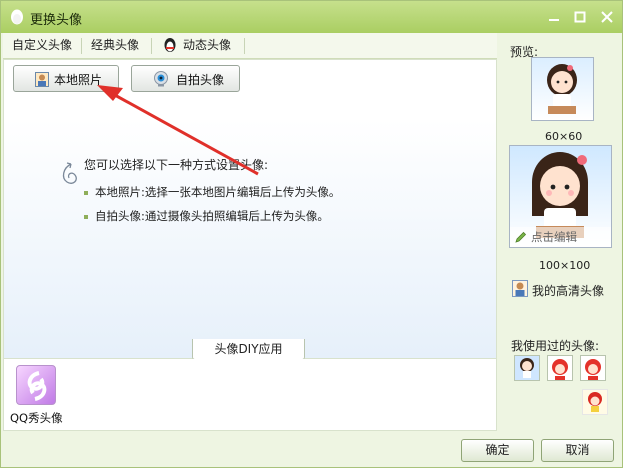  Describe the element at coordinates (69, 173) in the screenshot. I see `swirl-decoration-icon` at that location.